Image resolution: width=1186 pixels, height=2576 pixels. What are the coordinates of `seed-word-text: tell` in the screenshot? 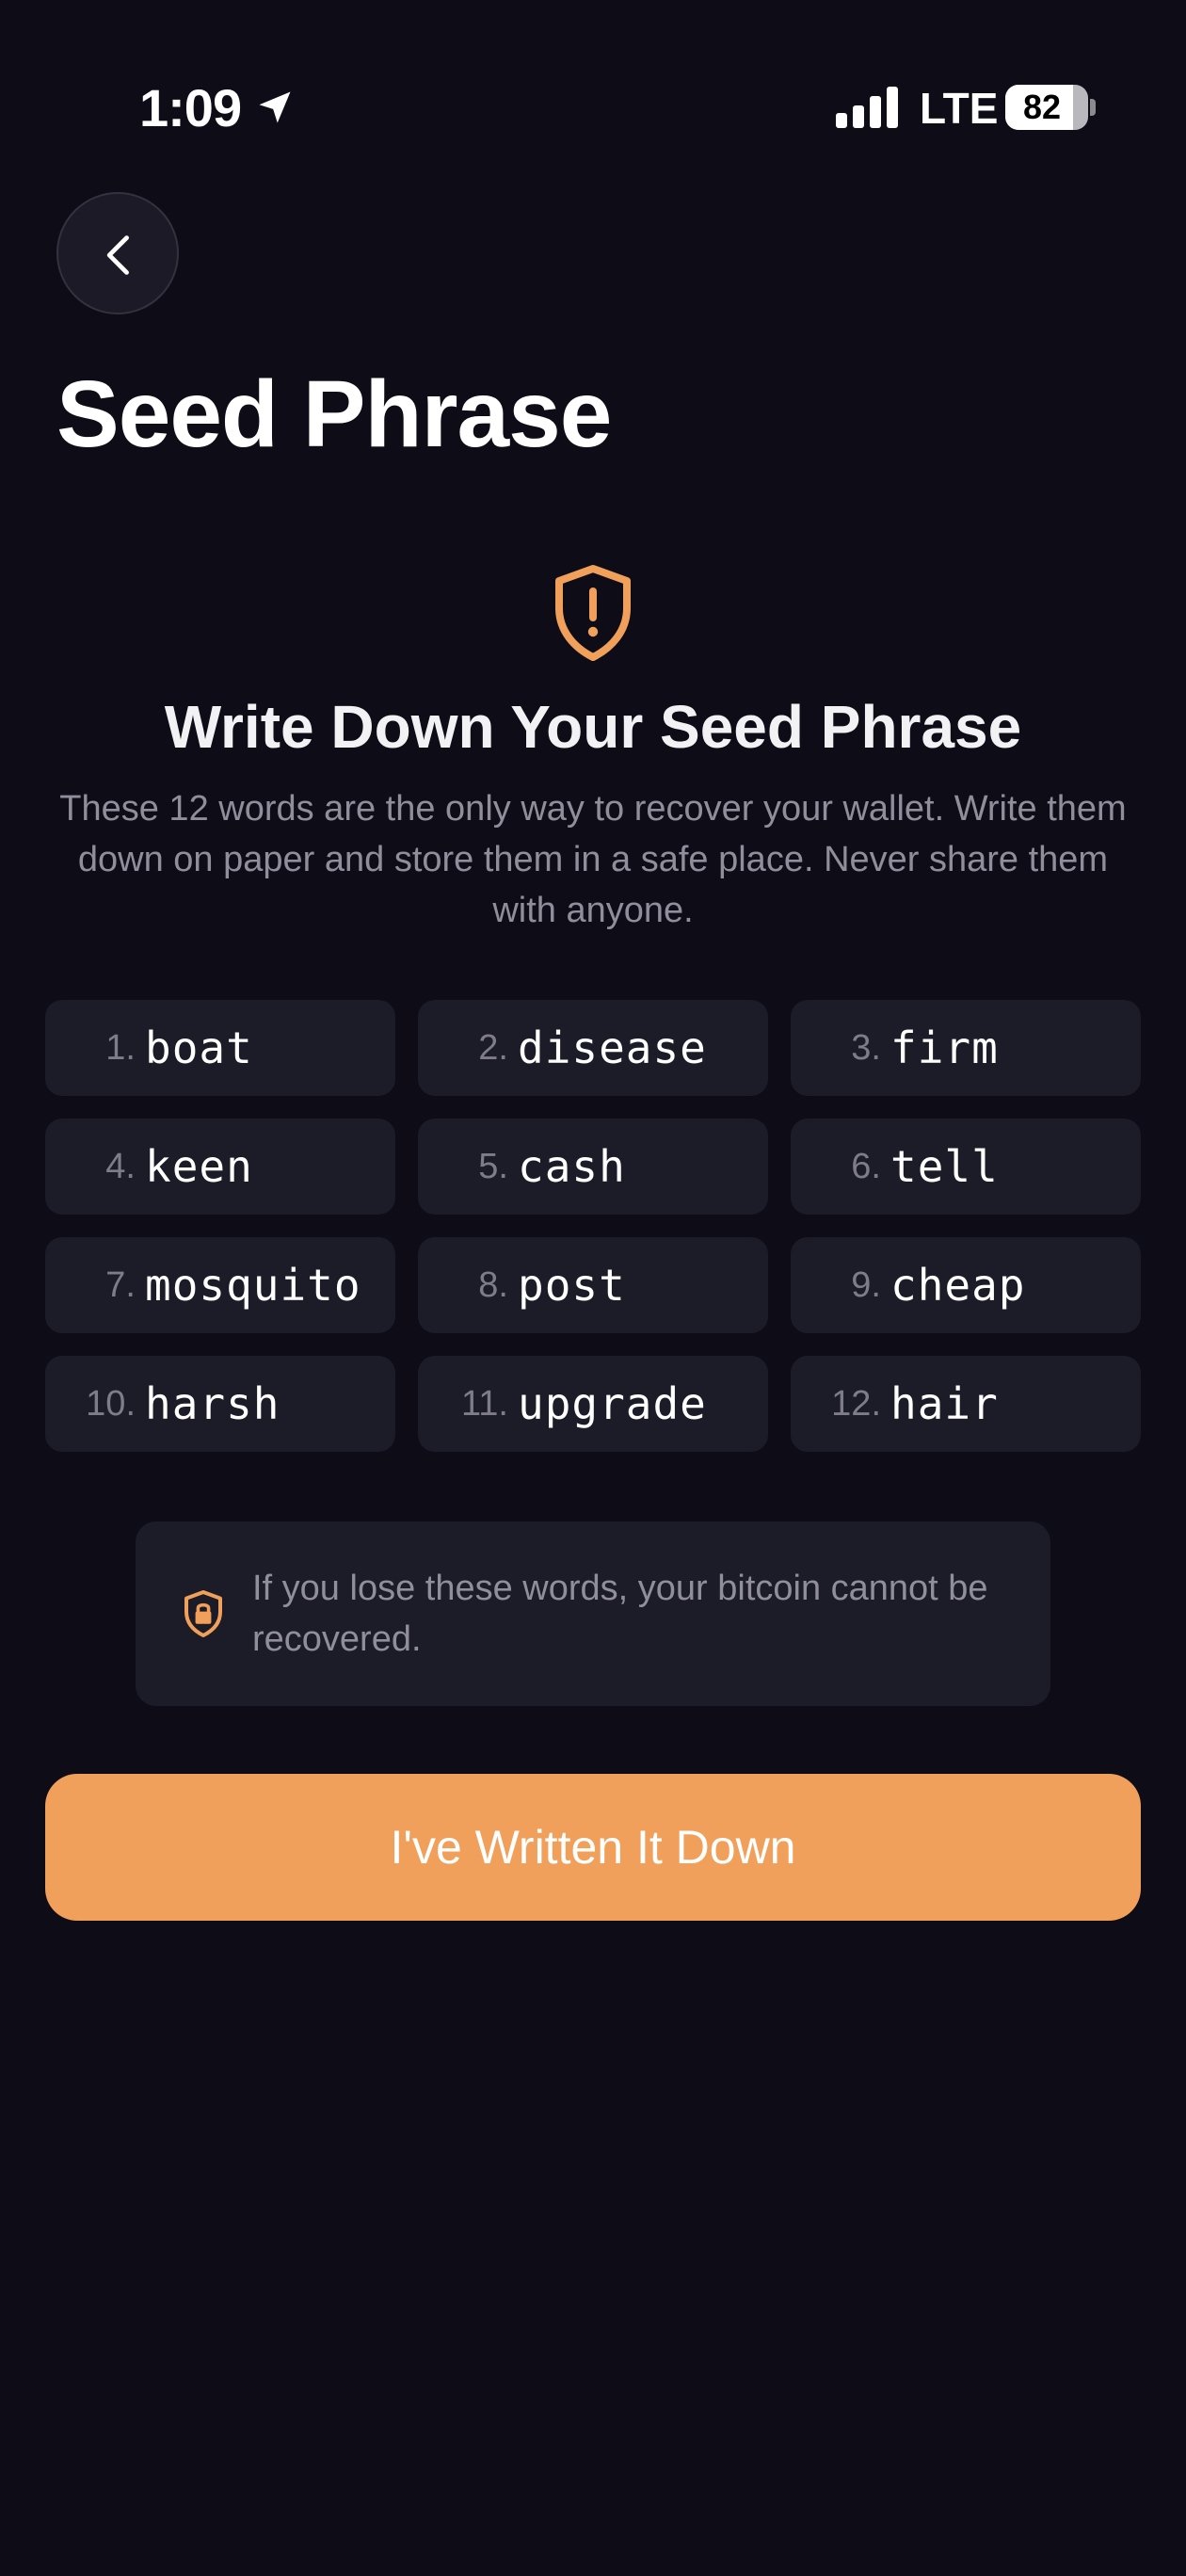 It's located at (944, 1166).